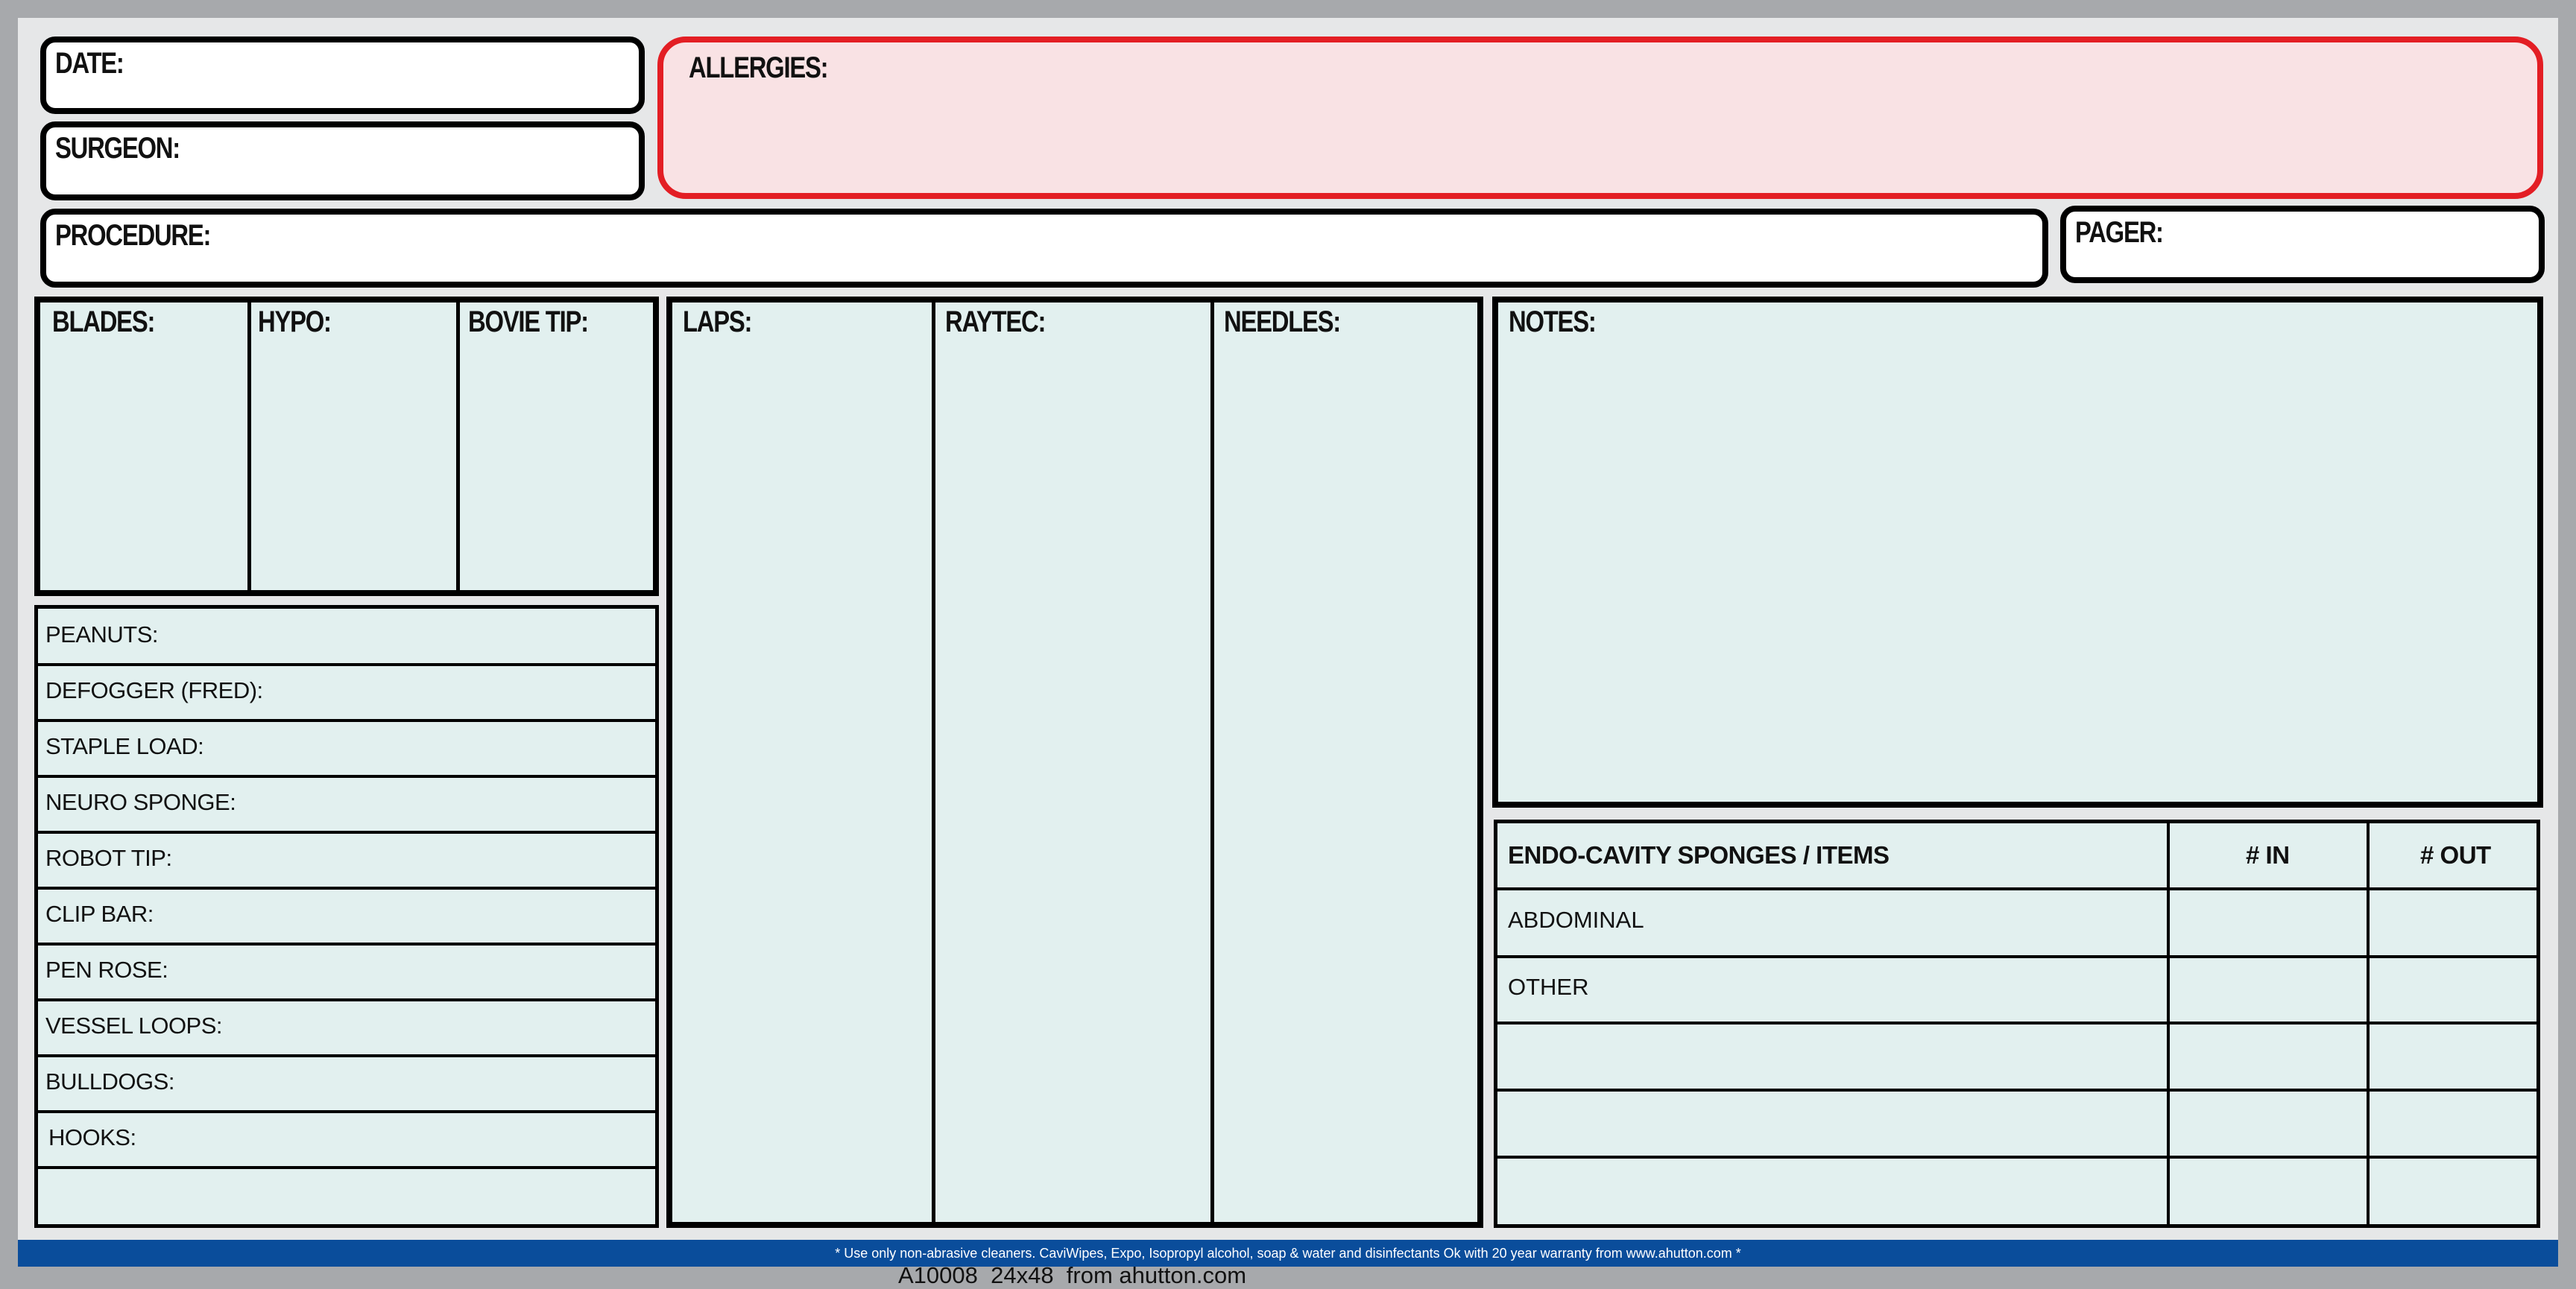 This screenshot has height=1289, width=2576. I want to click on surgeon-label: SURGEON:, so click(118, 148).